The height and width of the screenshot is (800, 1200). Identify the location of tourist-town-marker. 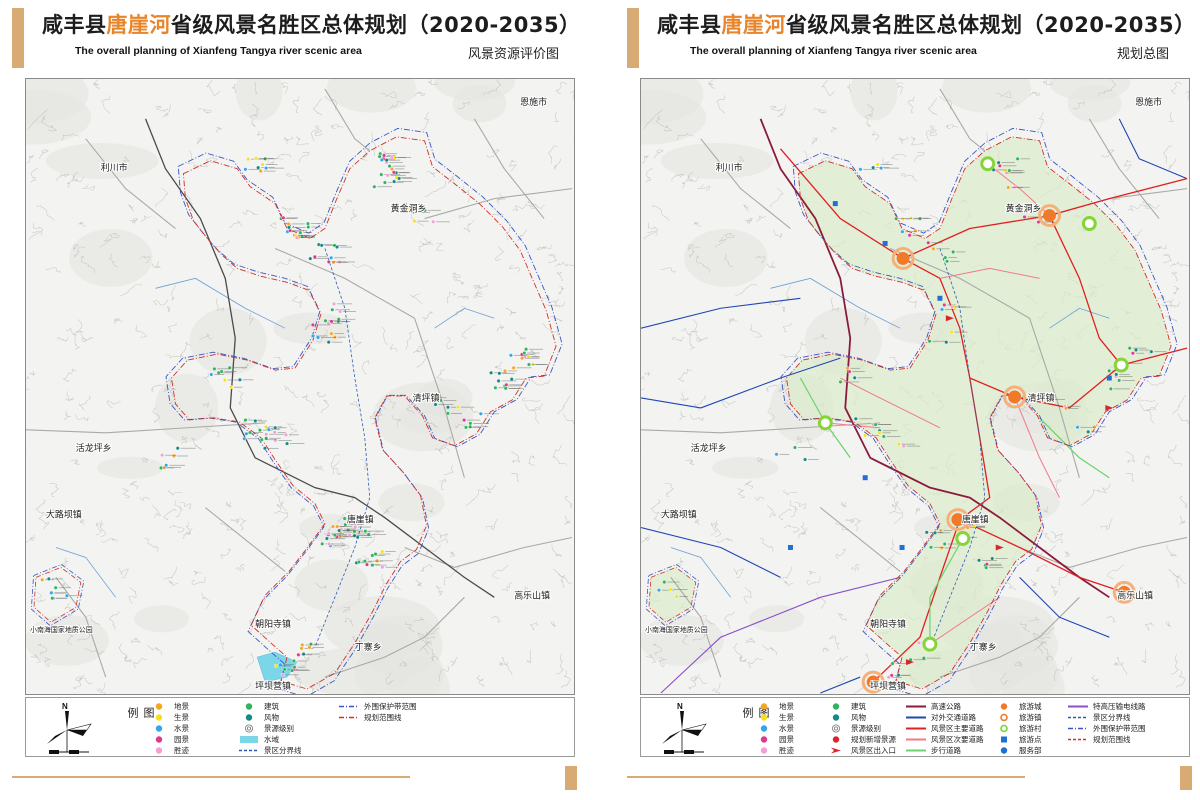
(1015, 397).